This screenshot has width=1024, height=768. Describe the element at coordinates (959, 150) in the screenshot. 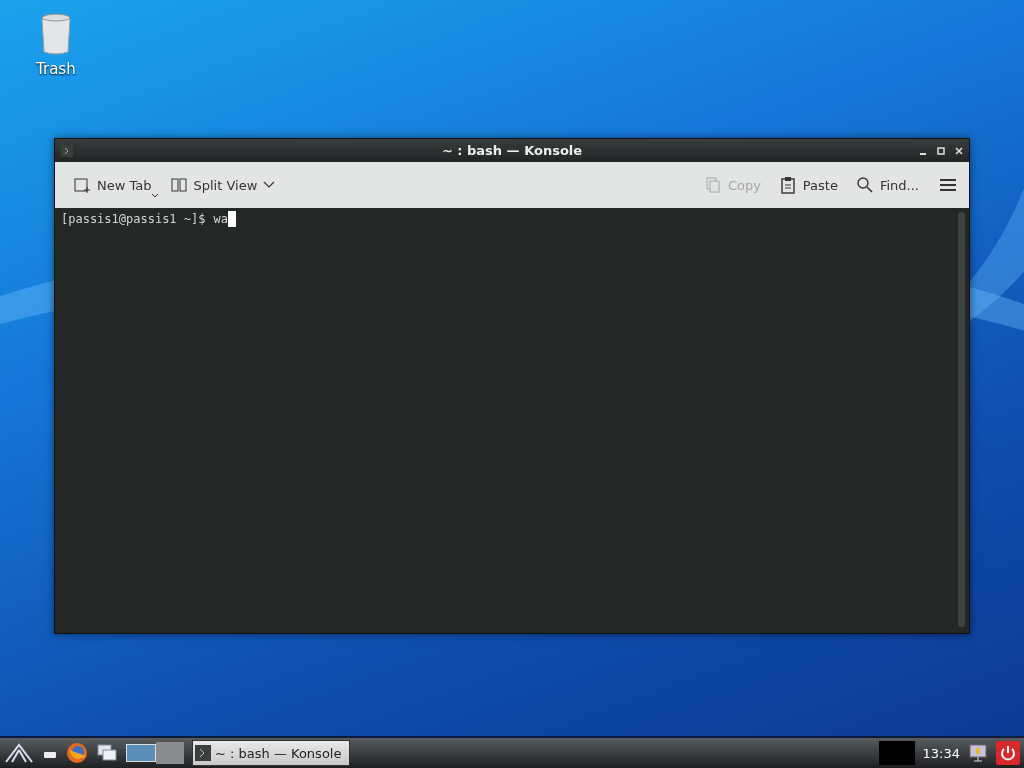

I see `close-icon` at that location.